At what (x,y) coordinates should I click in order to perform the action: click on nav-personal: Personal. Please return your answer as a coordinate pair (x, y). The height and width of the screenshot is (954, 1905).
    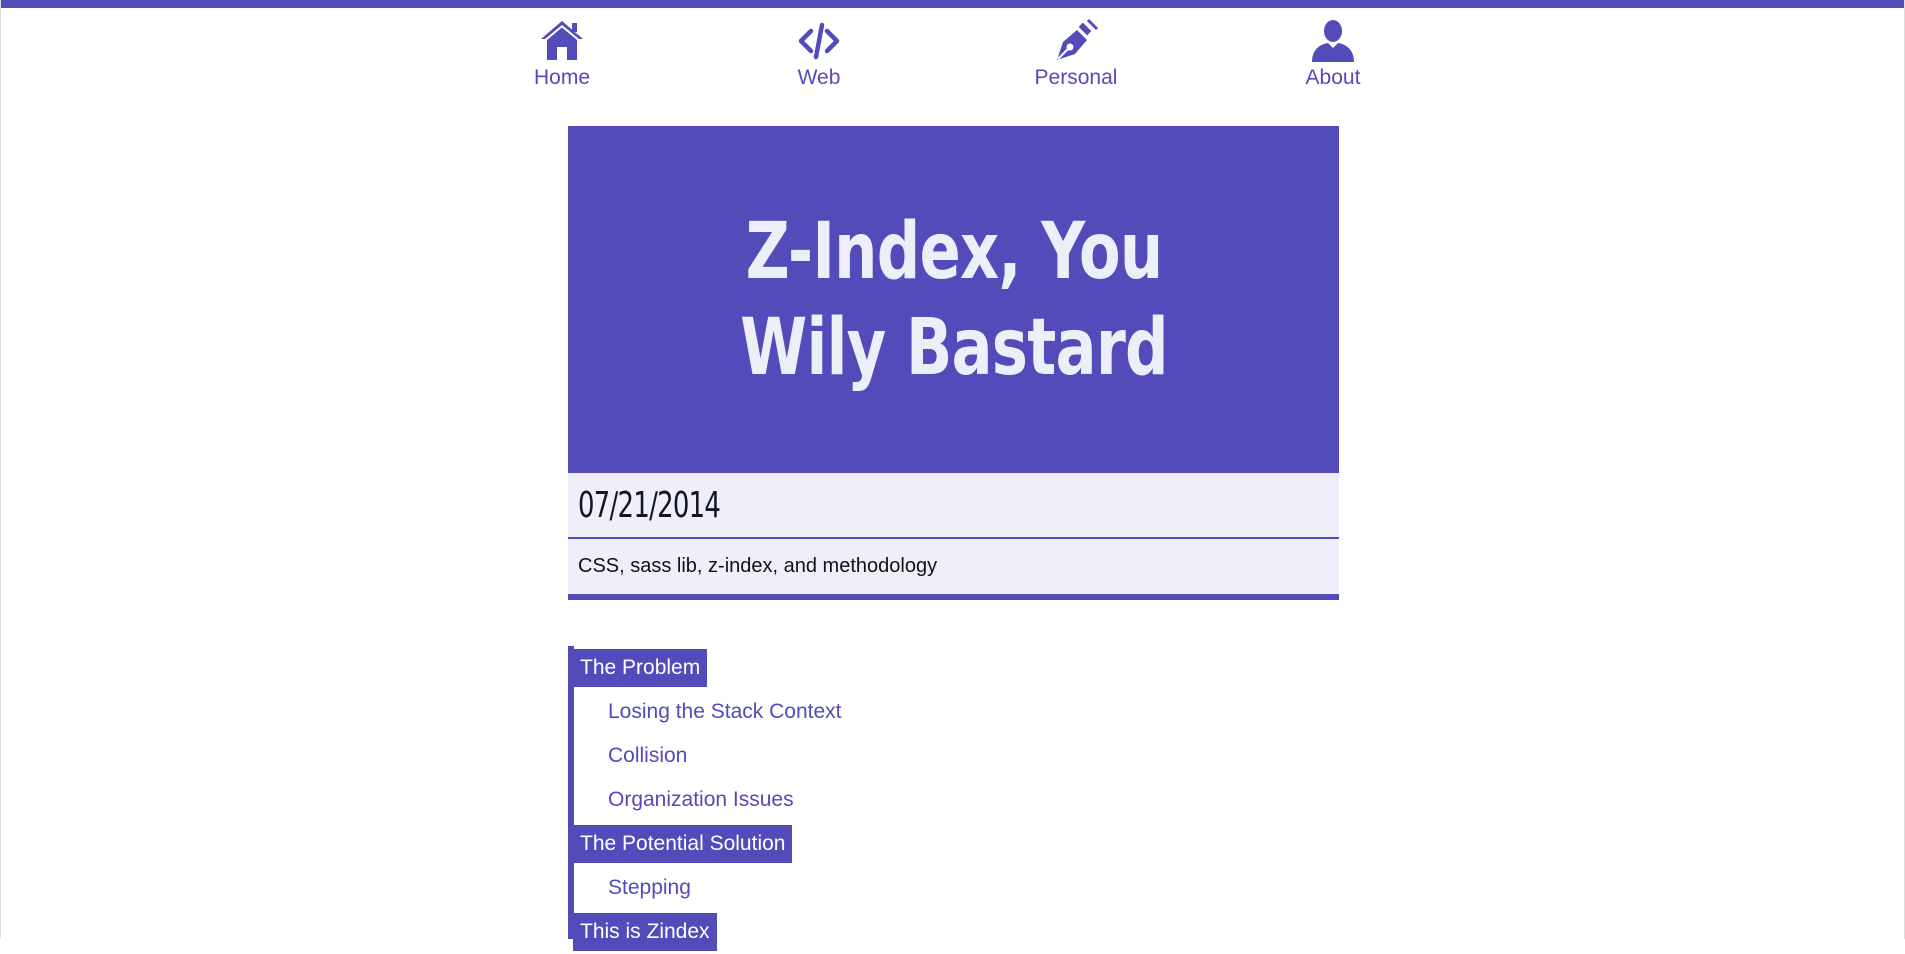
    Looking at the image, I should click on (1076, 54).